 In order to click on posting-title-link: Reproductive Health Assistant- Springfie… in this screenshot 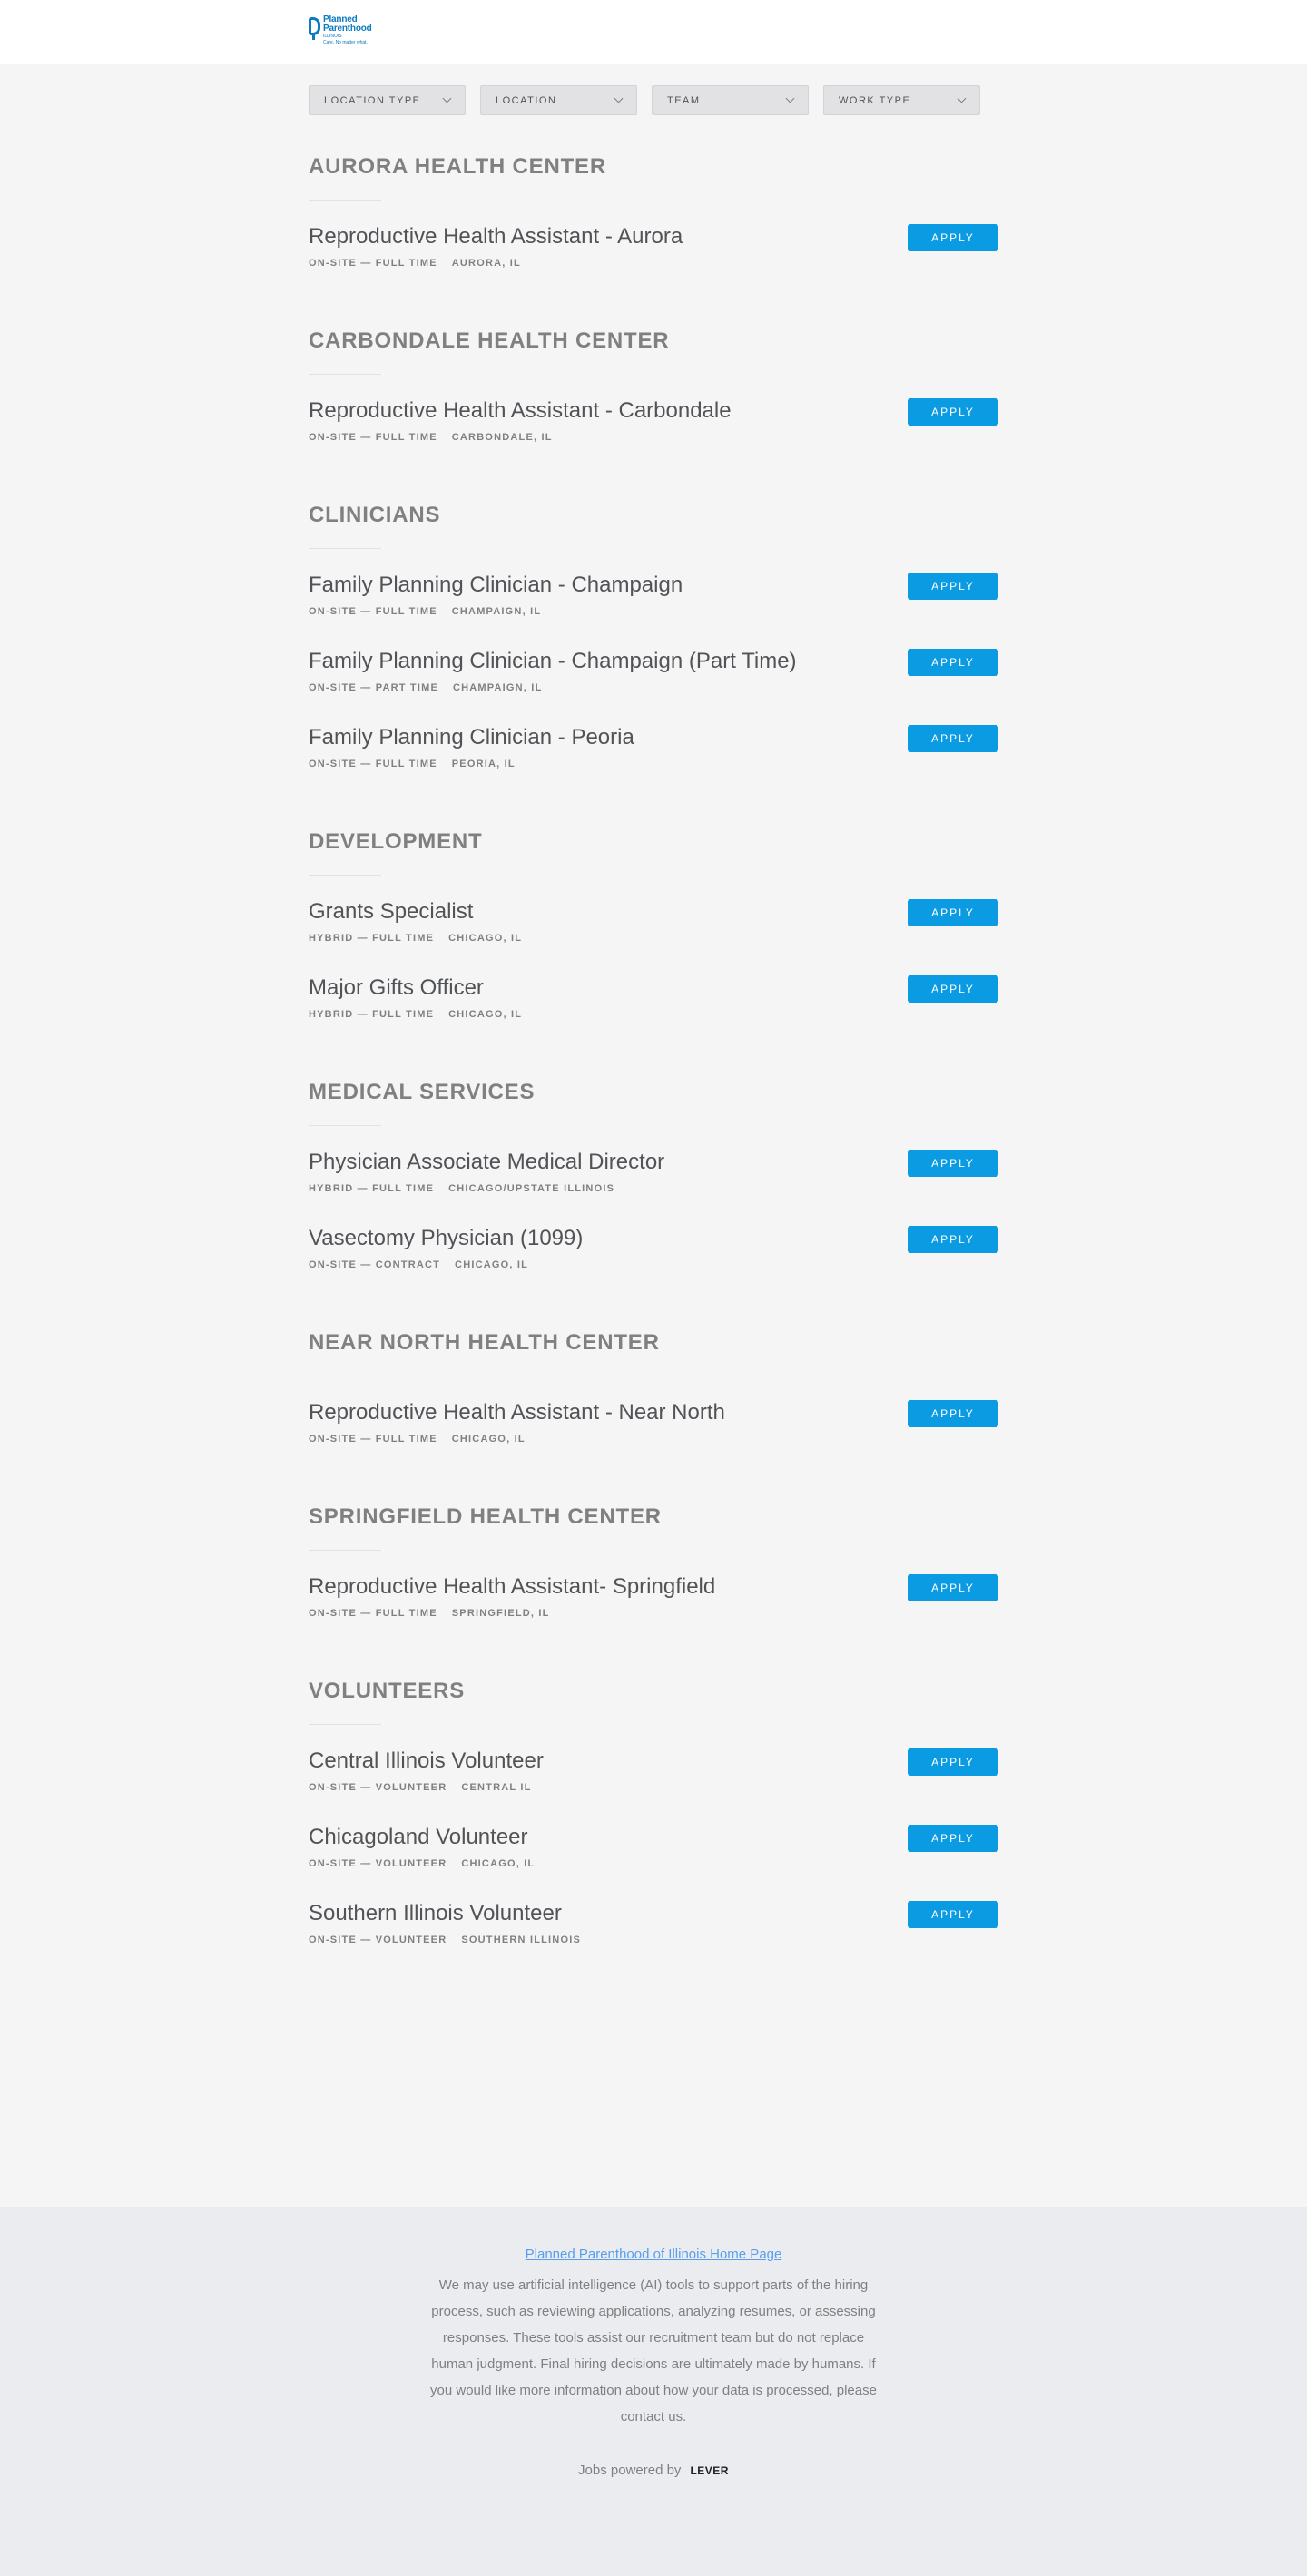, I will do `click(653, 1587)`.